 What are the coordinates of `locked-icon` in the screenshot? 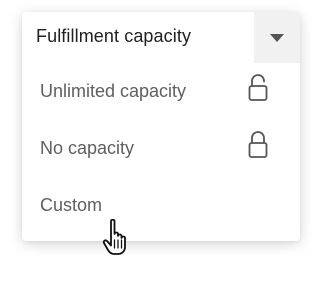 It's located at (258, 144).